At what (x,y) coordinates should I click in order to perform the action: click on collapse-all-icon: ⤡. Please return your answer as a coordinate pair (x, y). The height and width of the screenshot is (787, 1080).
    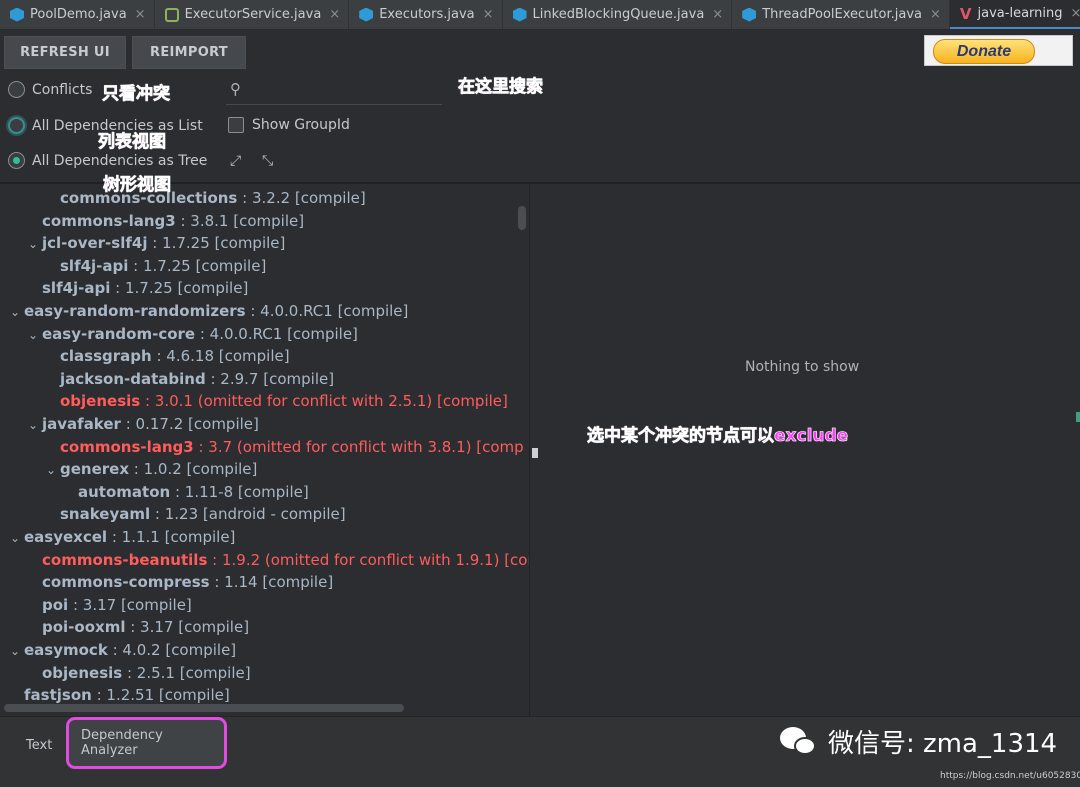
    Looking at the image, I should click on (267, 161).